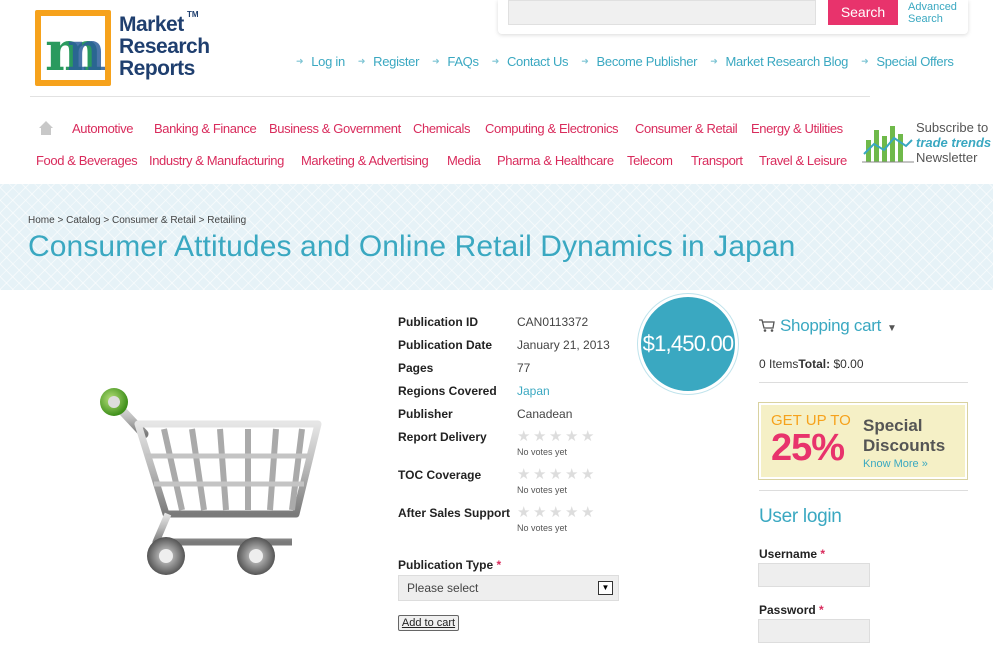 Image resolution: width=993 pixels, height=647 pixels. What do you see at coordinates (545, 414) in the screenshot?
I see `publisher-value: Canadean` at bounding box center [545, 414].